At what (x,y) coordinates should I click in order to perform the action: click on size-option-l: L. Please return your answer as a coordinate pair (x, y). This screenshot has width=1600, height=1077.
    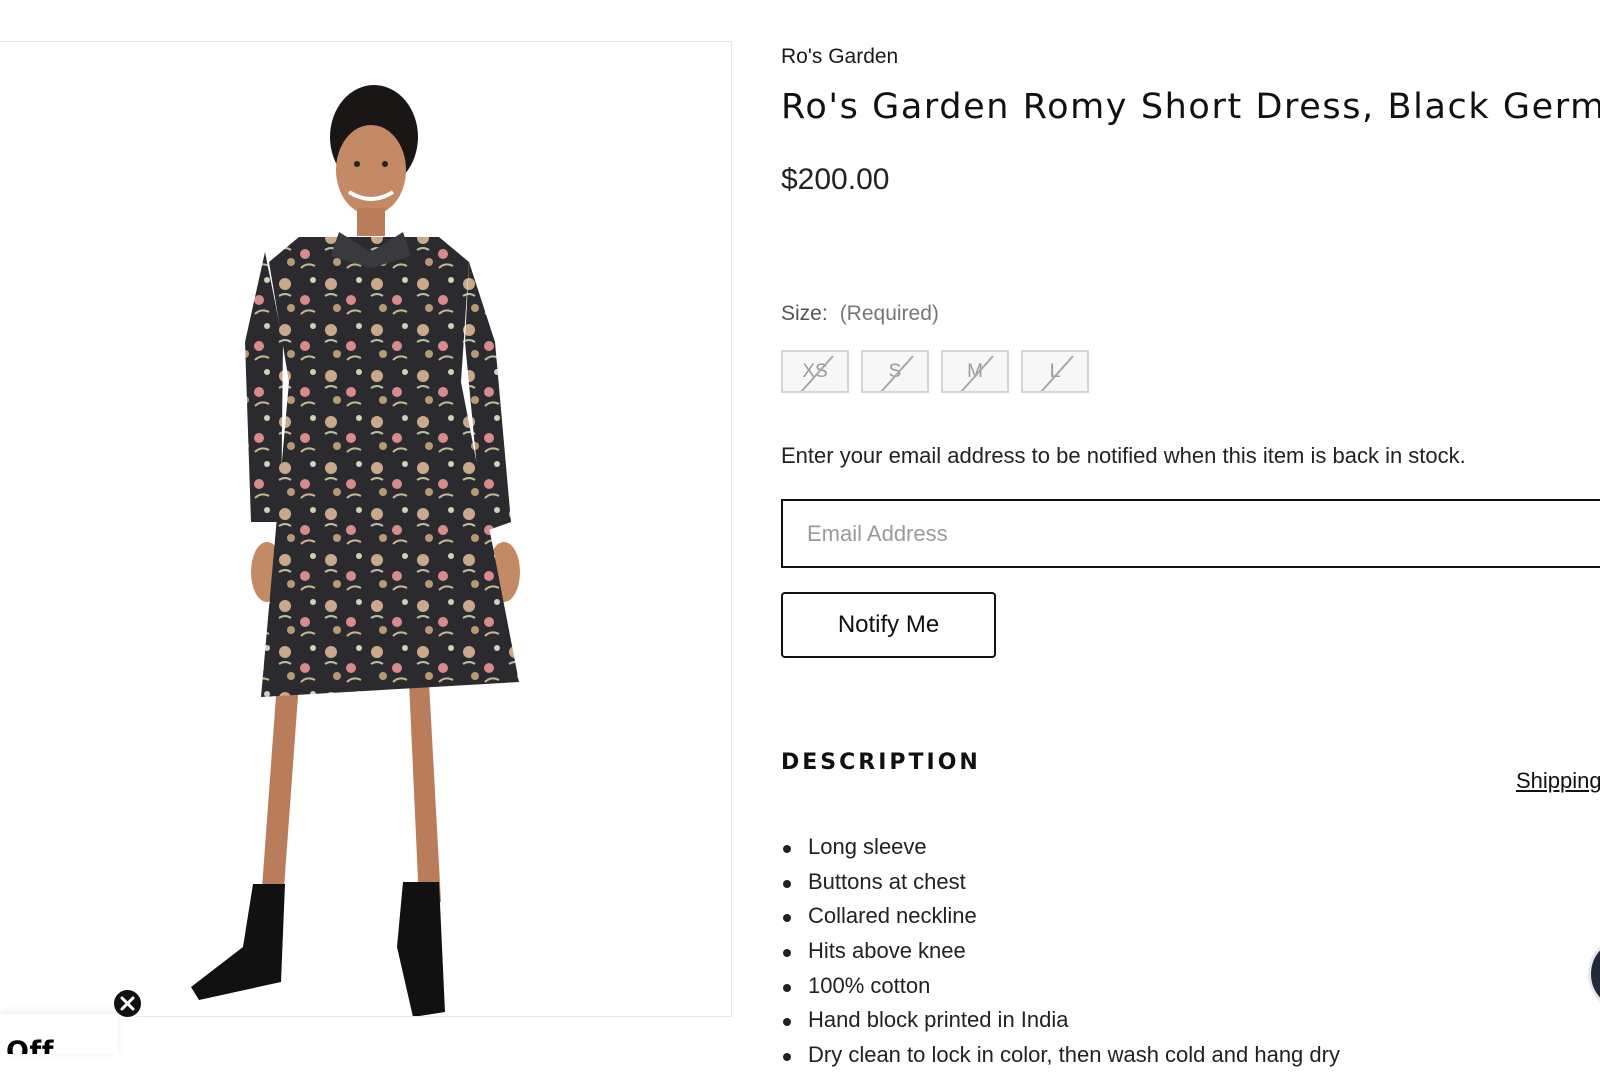
    Looking at the image, I should click on (1055, 371).